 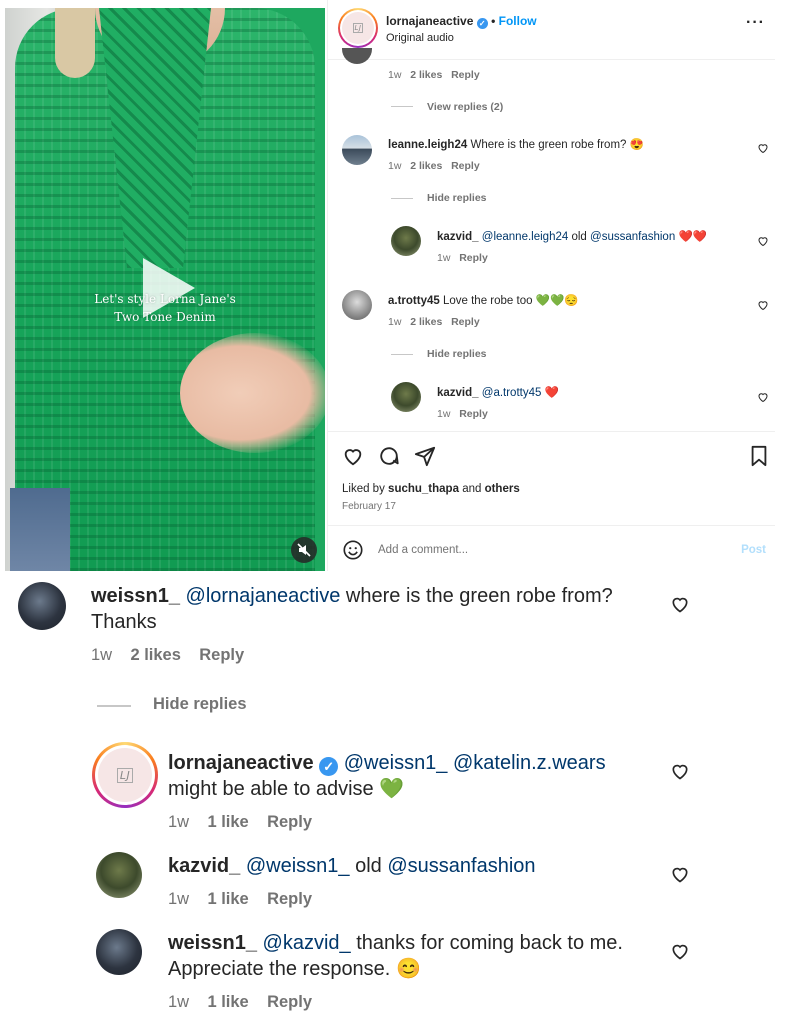 What do you see at coordinates (414, 301) in the screenshot?
I see `comment-username: a.trotty45` at bounding box center [414, 301].